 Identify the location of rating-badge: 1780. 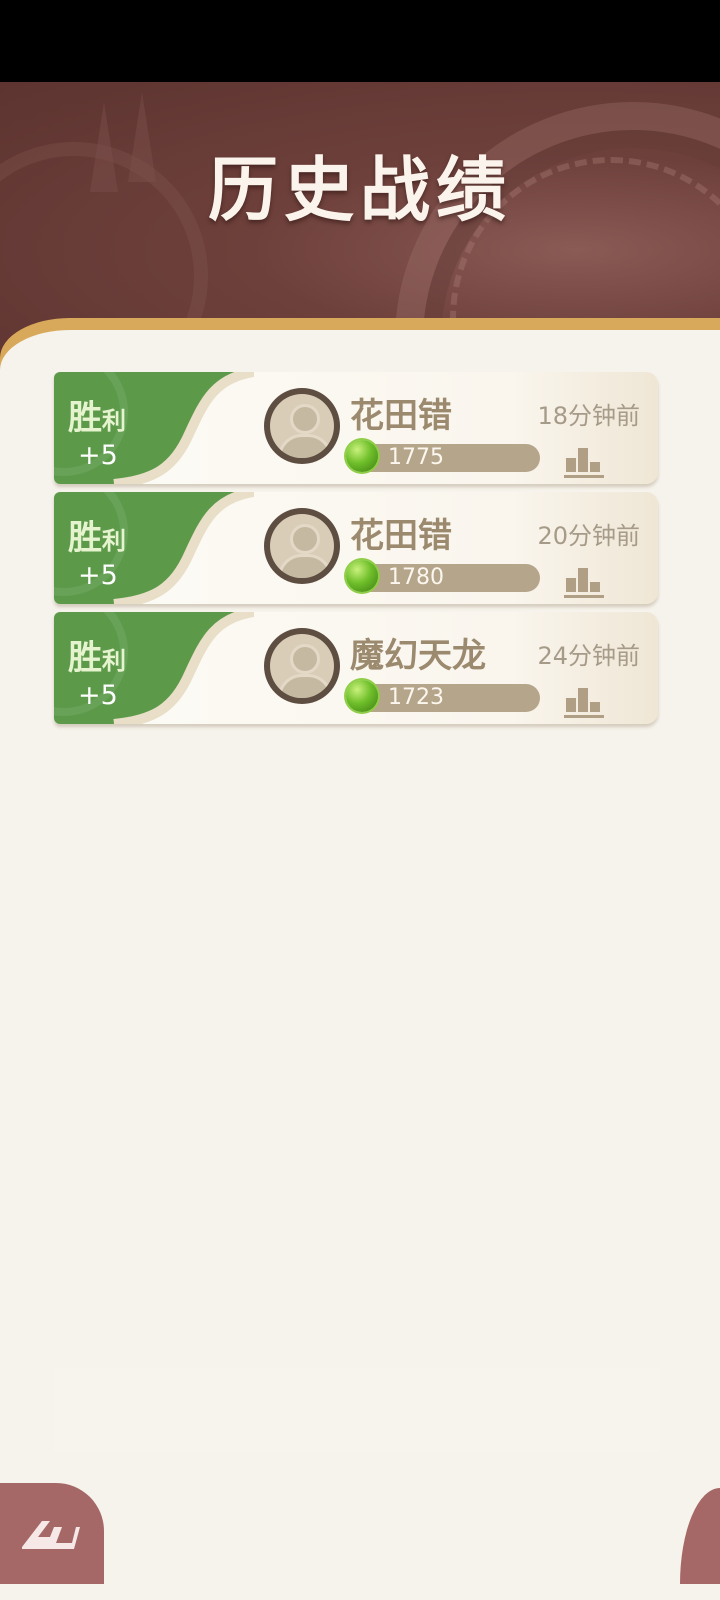
(443, 576).